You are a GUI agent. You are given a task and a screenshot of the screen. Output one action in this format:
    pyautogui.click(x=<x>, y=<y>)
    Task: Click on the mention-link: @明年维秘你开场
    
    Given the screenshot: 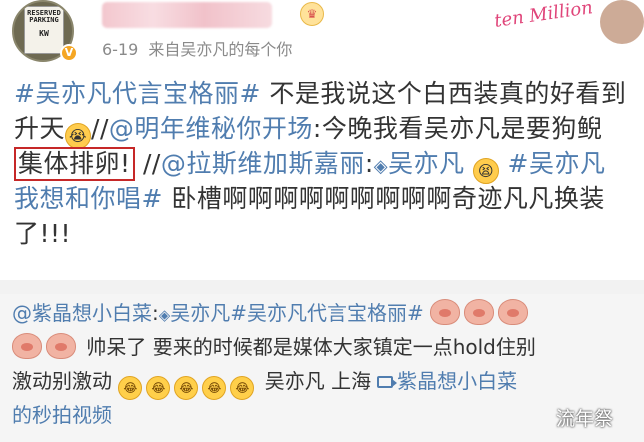 What is the action you would take?
    pyautogui.click(x=211, y=128)
    